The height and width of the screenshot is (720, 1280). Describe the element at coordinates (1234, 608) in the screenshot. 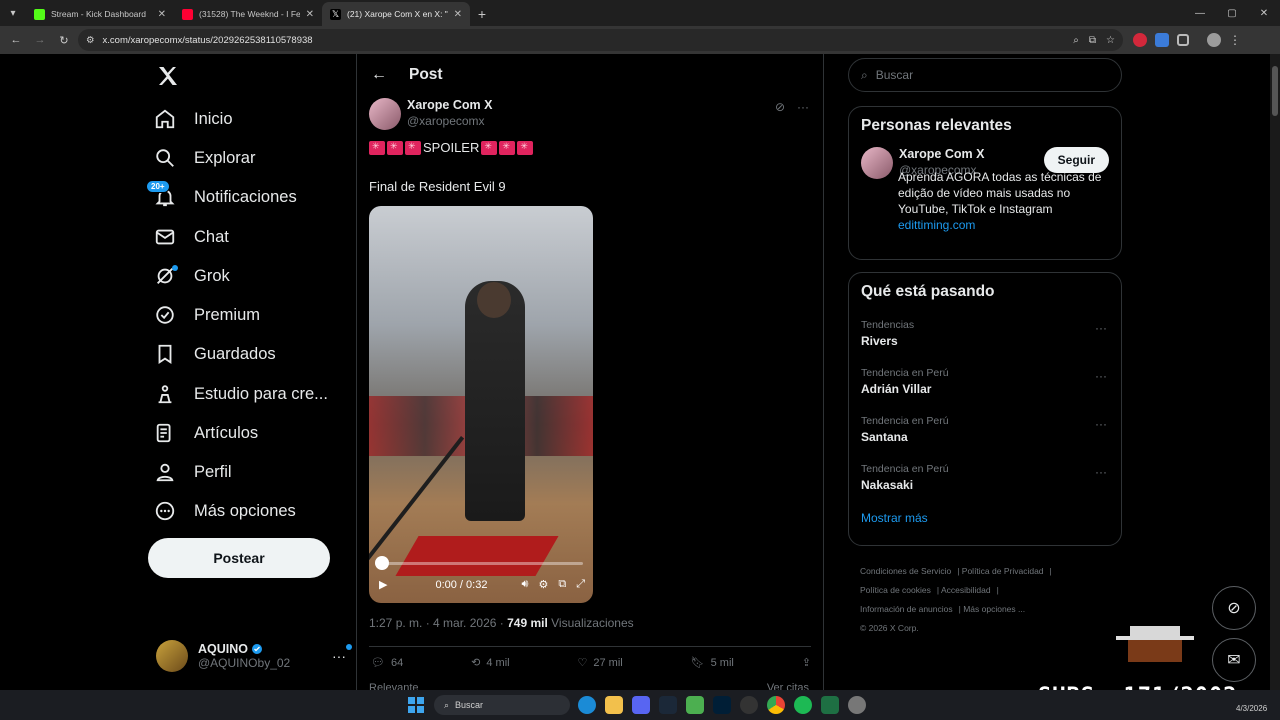

I see `grok-float-button: ⊘` at that location.